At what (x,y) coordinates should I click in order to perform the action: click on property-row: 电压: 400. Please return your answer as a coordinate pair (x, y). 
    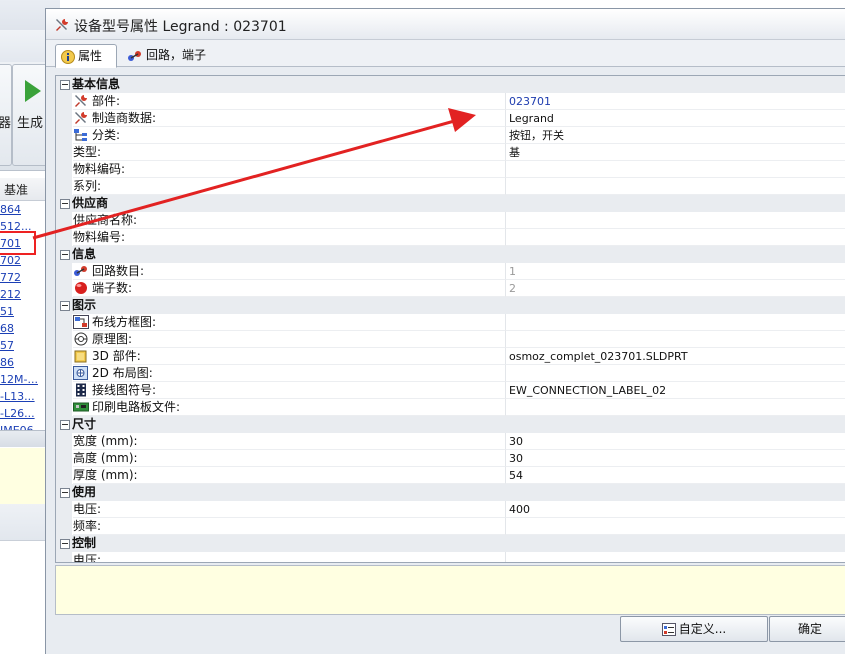
    Looking at the image, I should click on (450, 509).